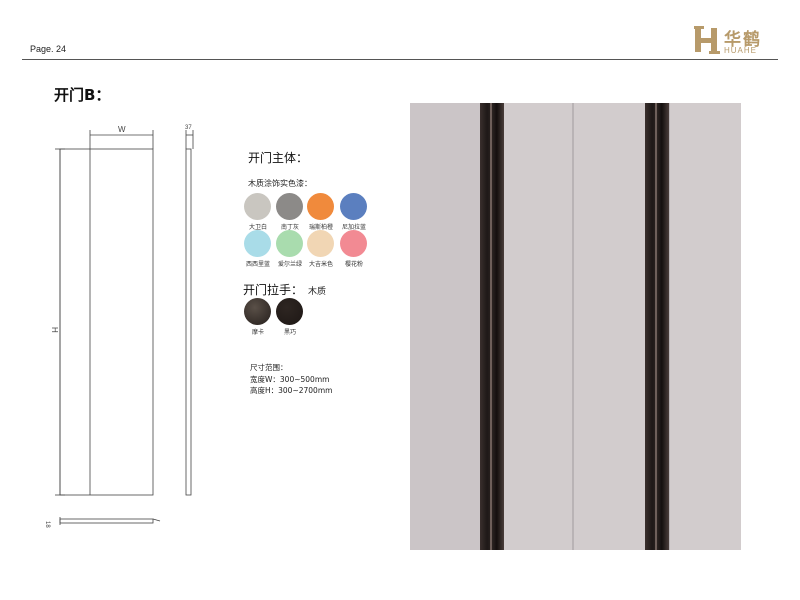 The image size is (800, 600). I want to click on page-number: Page. 24, so click(48, 49).